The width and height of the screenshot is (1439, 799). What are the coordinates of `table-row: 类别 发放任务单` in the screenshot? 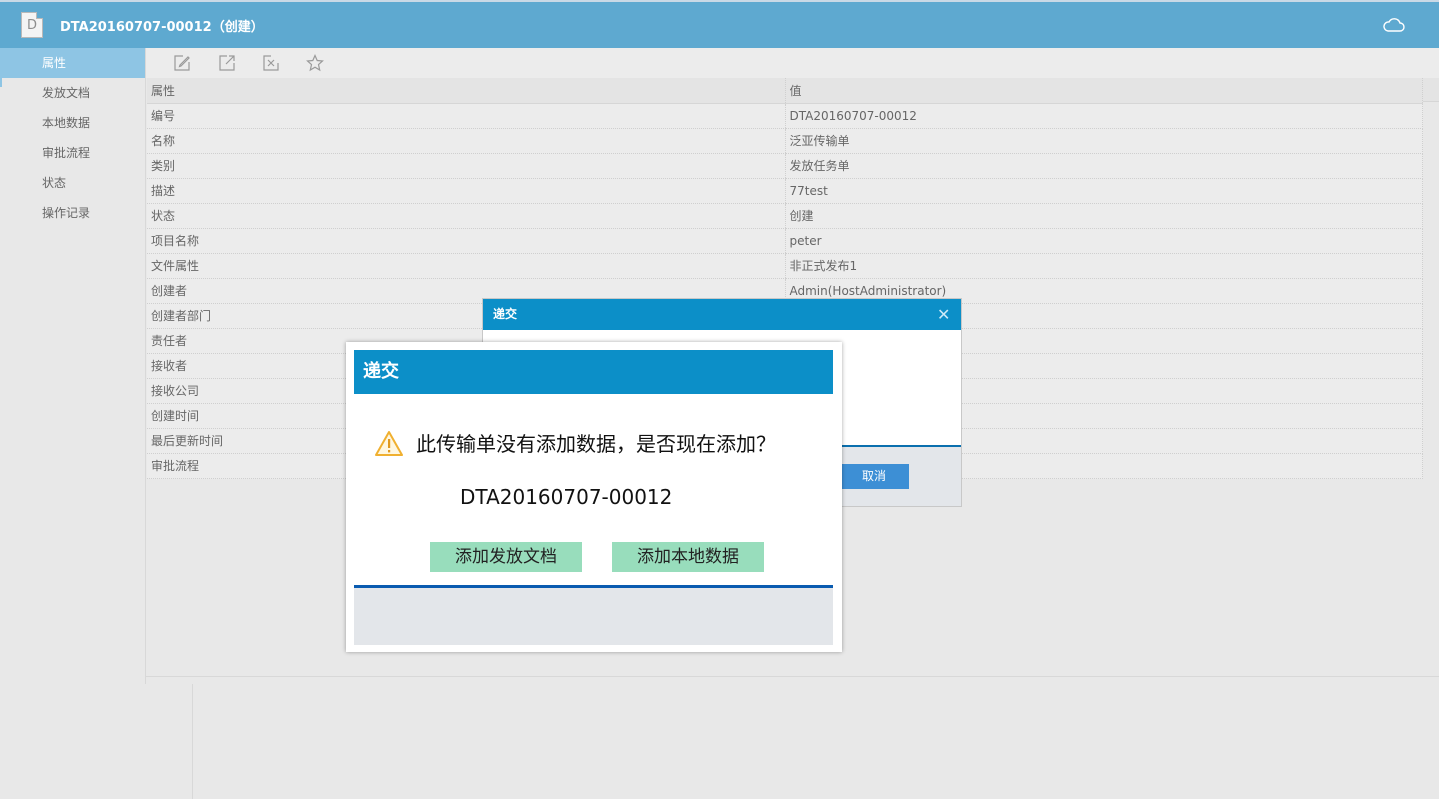 It's located at (785, 166).